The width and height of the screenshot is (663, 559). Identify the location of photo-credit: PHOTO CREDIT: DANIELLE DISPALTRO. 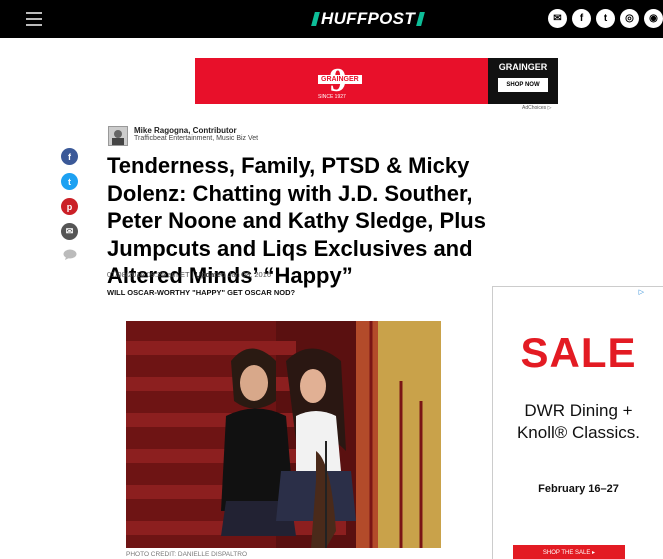
(186, 554).